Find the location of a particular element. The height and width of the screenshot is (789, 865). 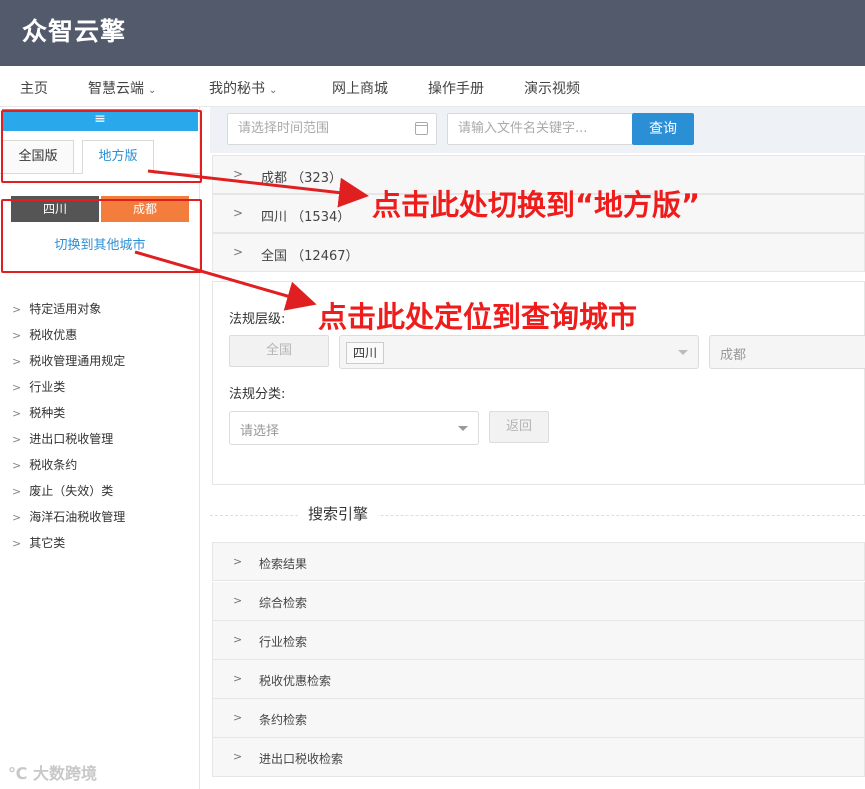

annotation-switch-edition: 点击此处切换到“地方版” is located at coordinates (536, 205).